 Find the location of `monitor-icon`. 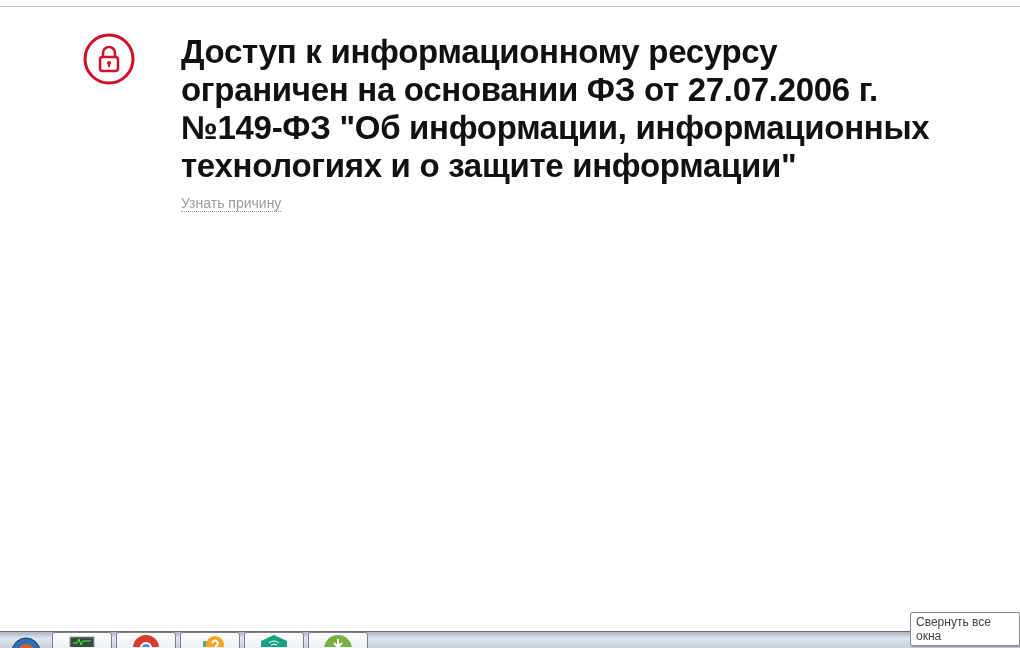

monitor-icon is located at coordinates (82, 640).